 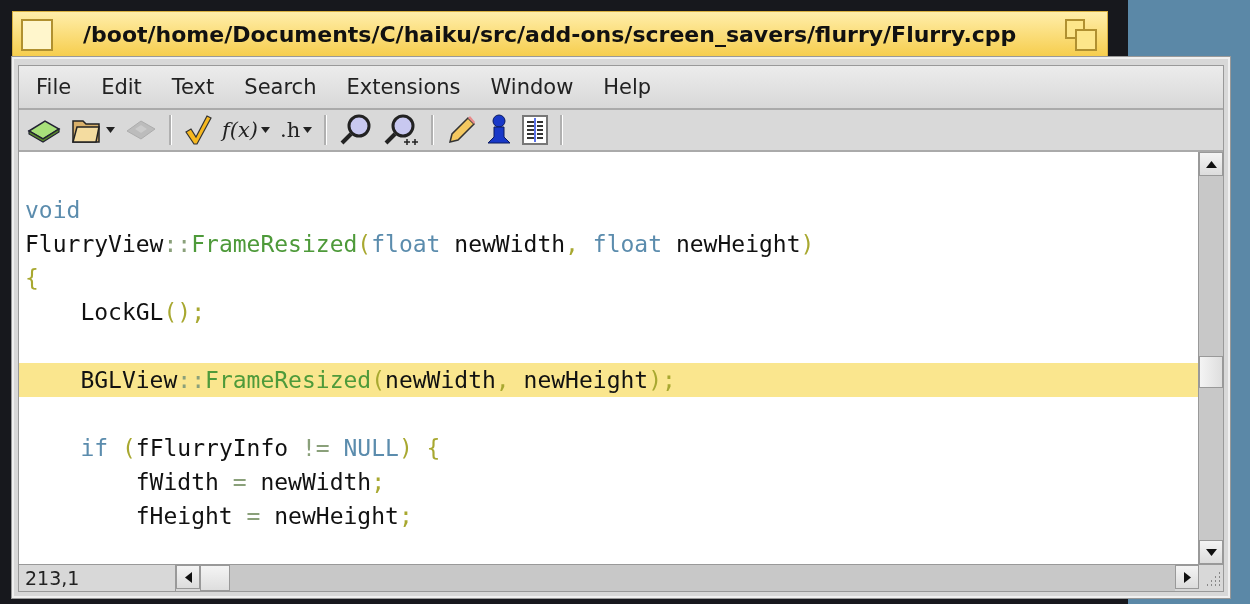 What do you see at coordinates (419, 448) in the screenshot?
I see `code-token: ) {` at bounding box center [419, 448].